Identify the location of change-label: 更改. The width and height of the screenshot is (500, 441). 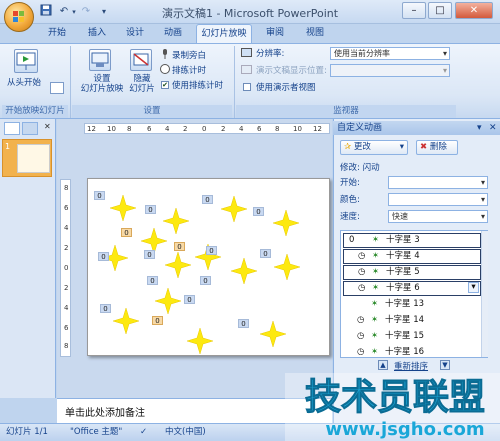
(362, 147).